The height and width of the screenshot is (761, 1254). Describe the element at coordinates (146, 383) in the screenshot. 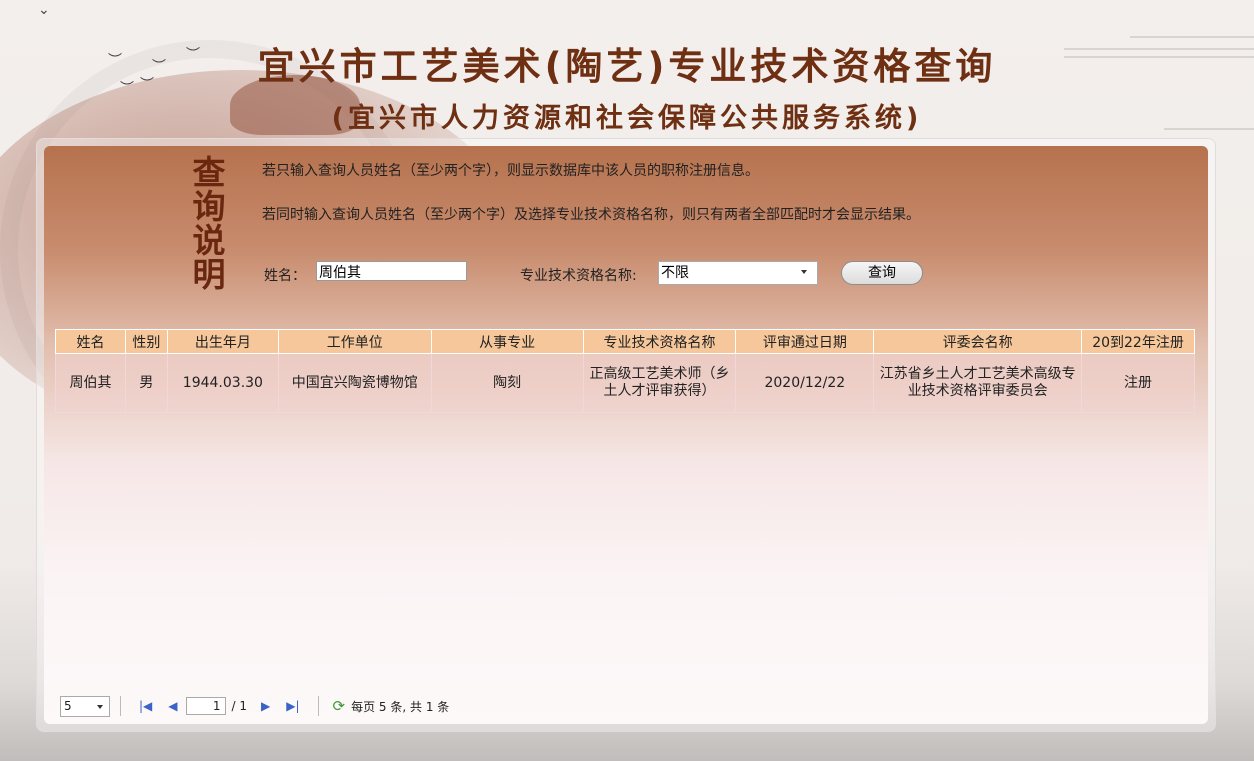

I see `cell-gender: 男` at that location.